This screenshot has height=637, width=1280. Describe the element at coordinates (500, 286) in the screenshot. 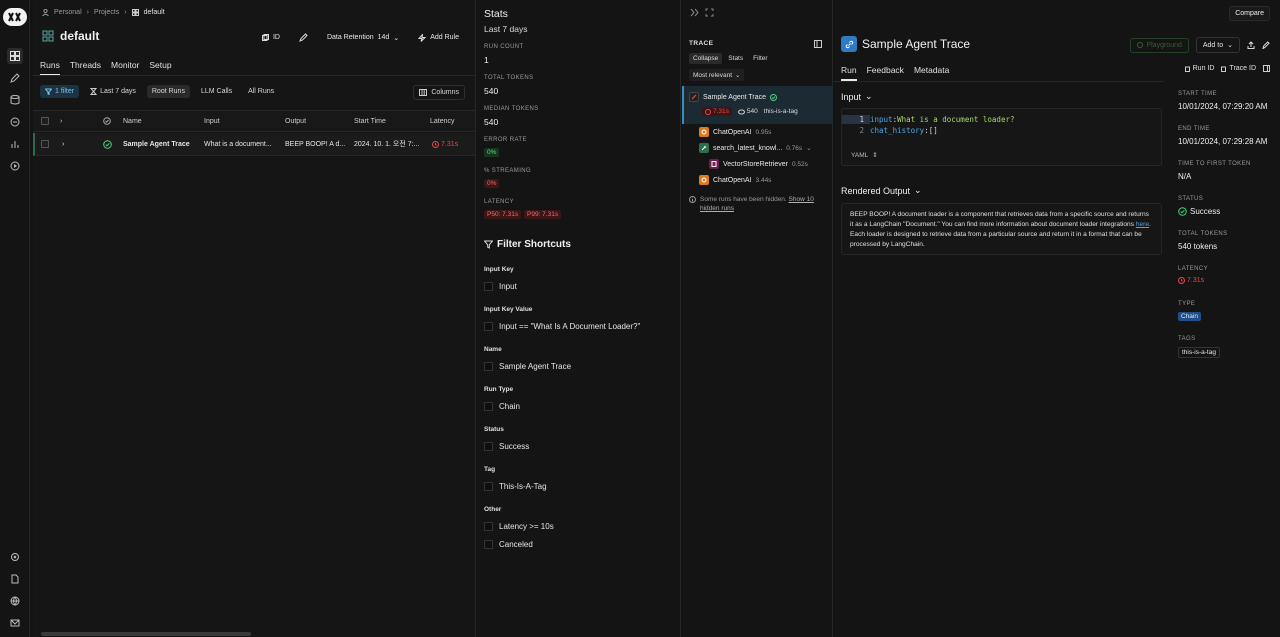

I see `shortcut-option: Input` at that location.